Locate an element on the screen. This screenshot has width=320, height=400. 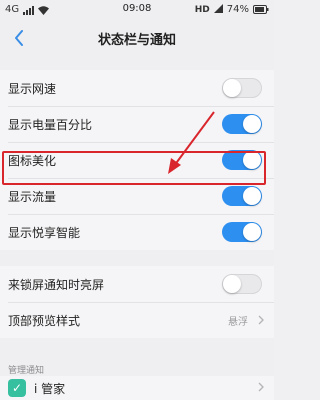
toggle-network-speed is located at coordinates (242, 88).